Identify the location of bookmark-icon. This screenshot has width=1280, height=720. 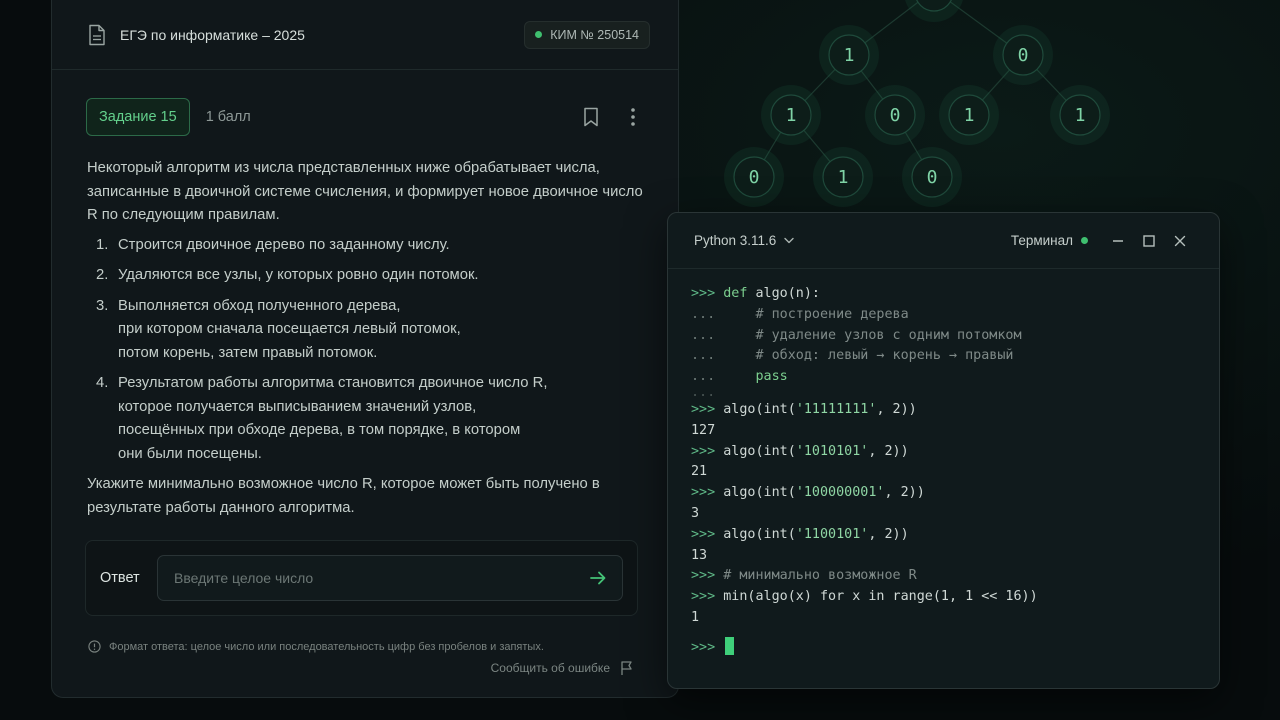
(591, 116).